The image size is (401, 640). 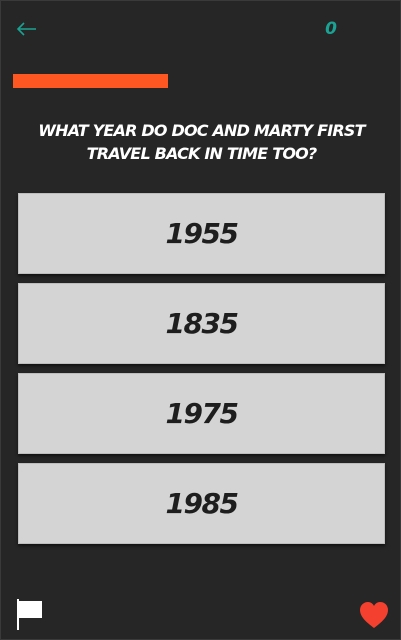 I want to click on progress-bar, so click(x=201, y=81).